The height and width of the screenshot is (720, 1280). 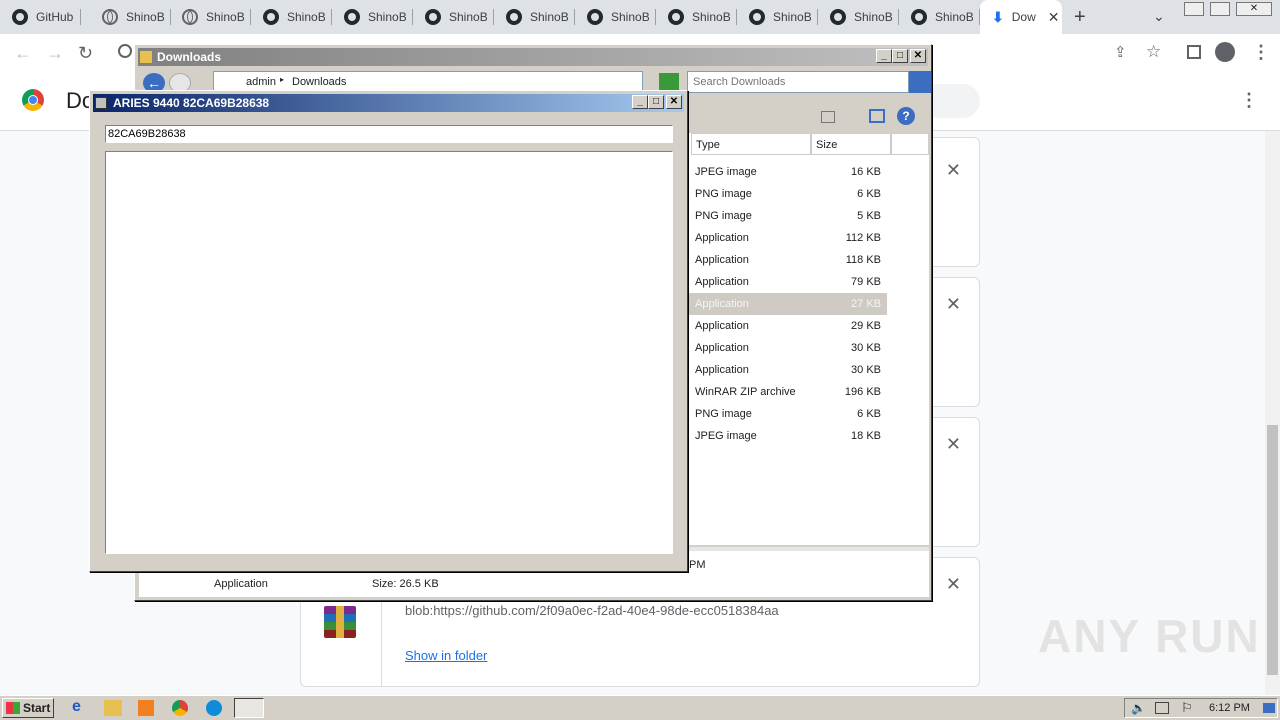 What do you see at coordinates (615, 17) in the screenshot?
I see `tab-7: ShinoBO` at bounding box center [615, 17].